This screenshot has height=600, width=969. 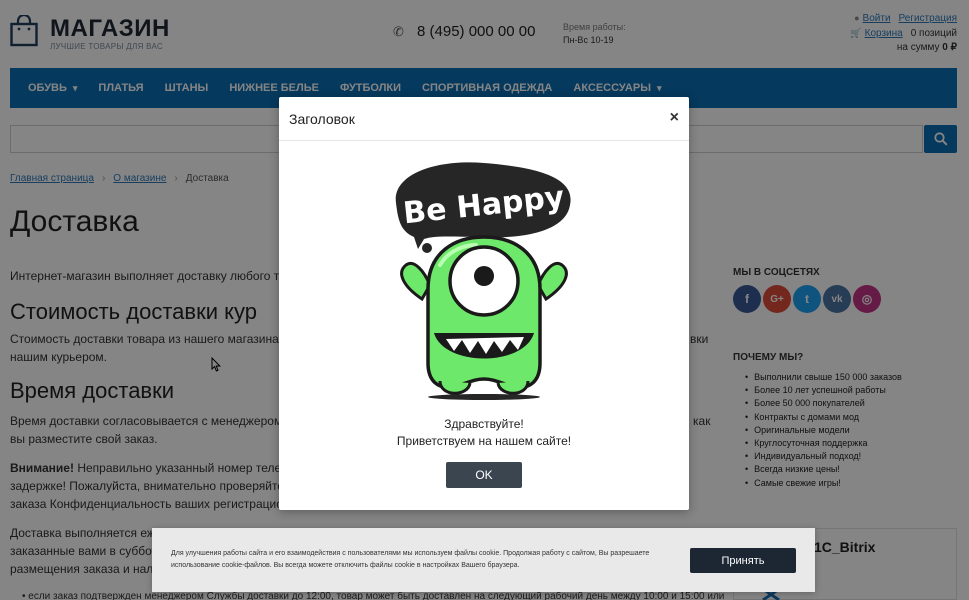 I want to click on accept-cookies-button: Принять, so click(x=743, y=560).